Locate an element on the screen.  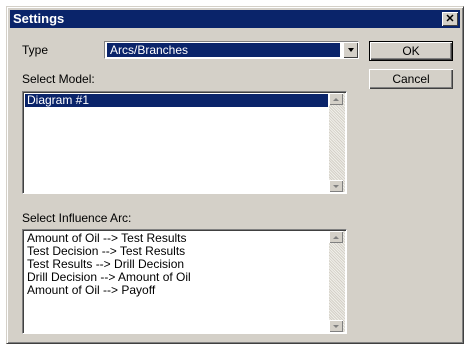
cancel-button: Cancel is located at coordinates (411, 79).